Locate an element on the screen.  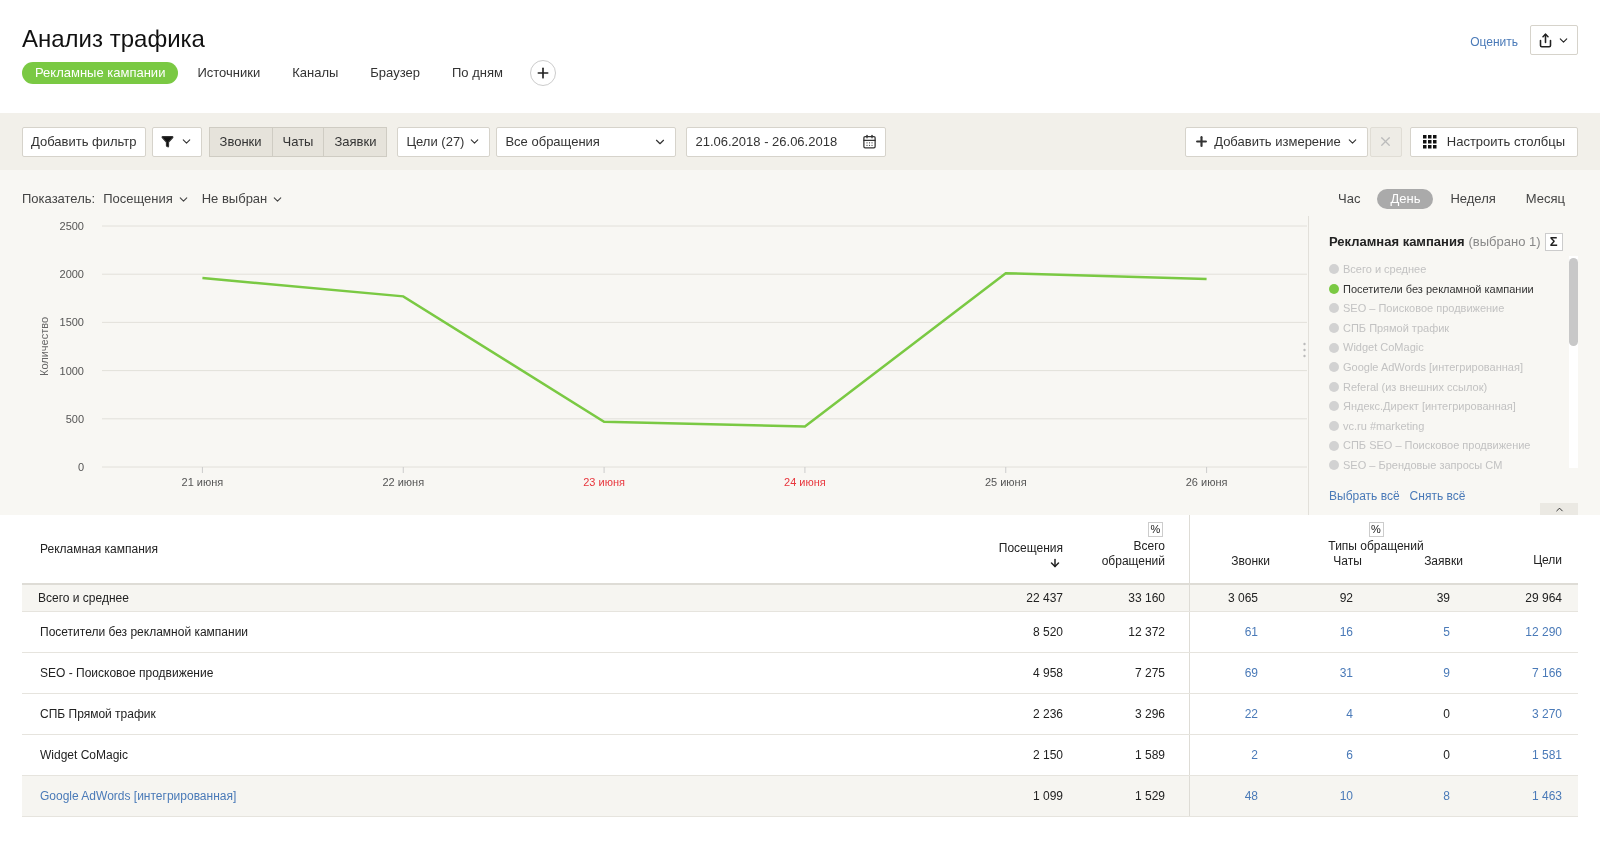
table-cell: 1 581 is located at coordinates (1546, 755).